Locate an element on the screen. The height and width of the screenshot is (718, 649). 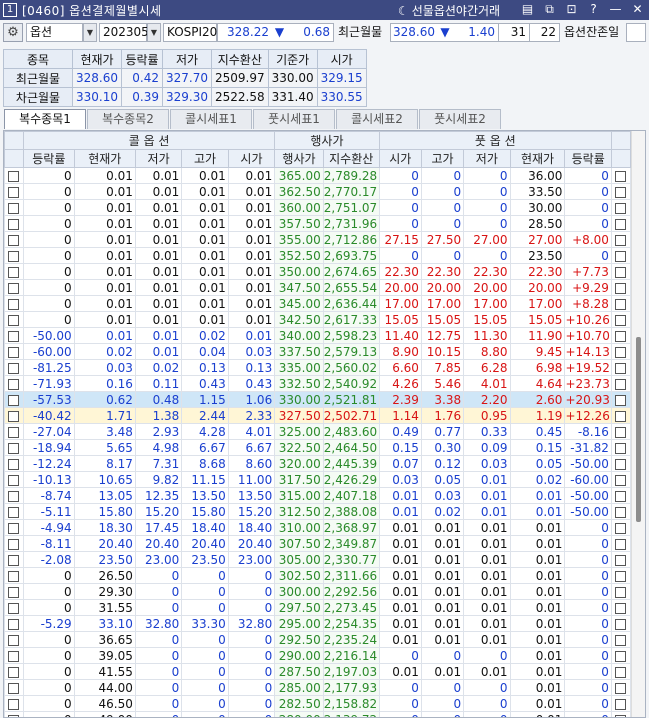
gear-icon: ⚙ is located at coordinates (13, 32).